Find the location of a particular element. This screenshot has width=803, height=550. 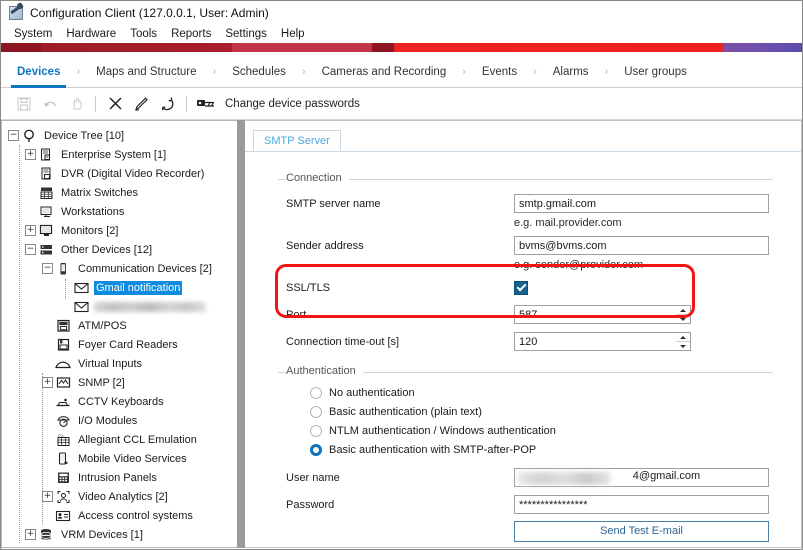

tree-node-vrm-devices: + VRM Devices [1] is located at coordinates (119, 534).